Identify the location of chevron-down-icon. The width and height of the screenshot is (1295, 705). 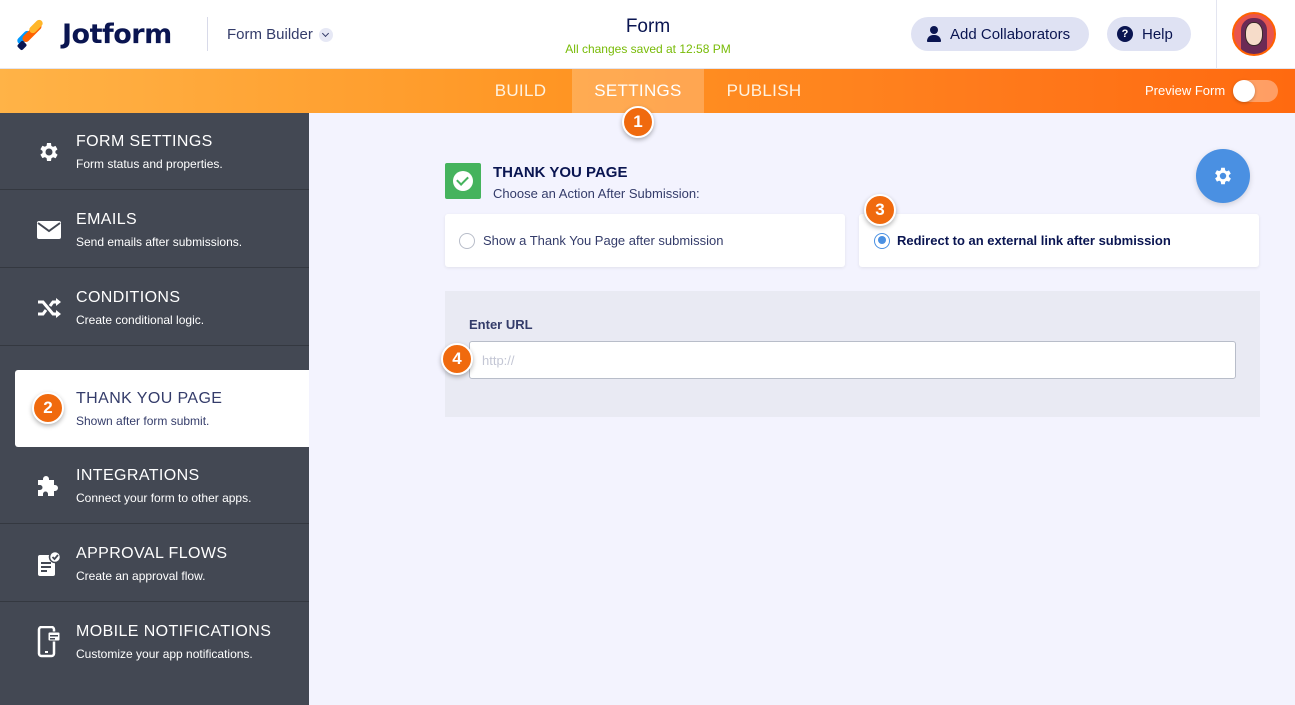
(325, 34).